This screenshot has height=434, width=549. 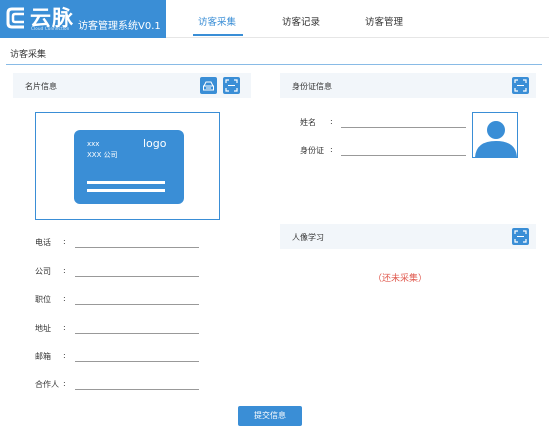 I want to click on card-info-title: 名片信息, so click(x=41, y=86).